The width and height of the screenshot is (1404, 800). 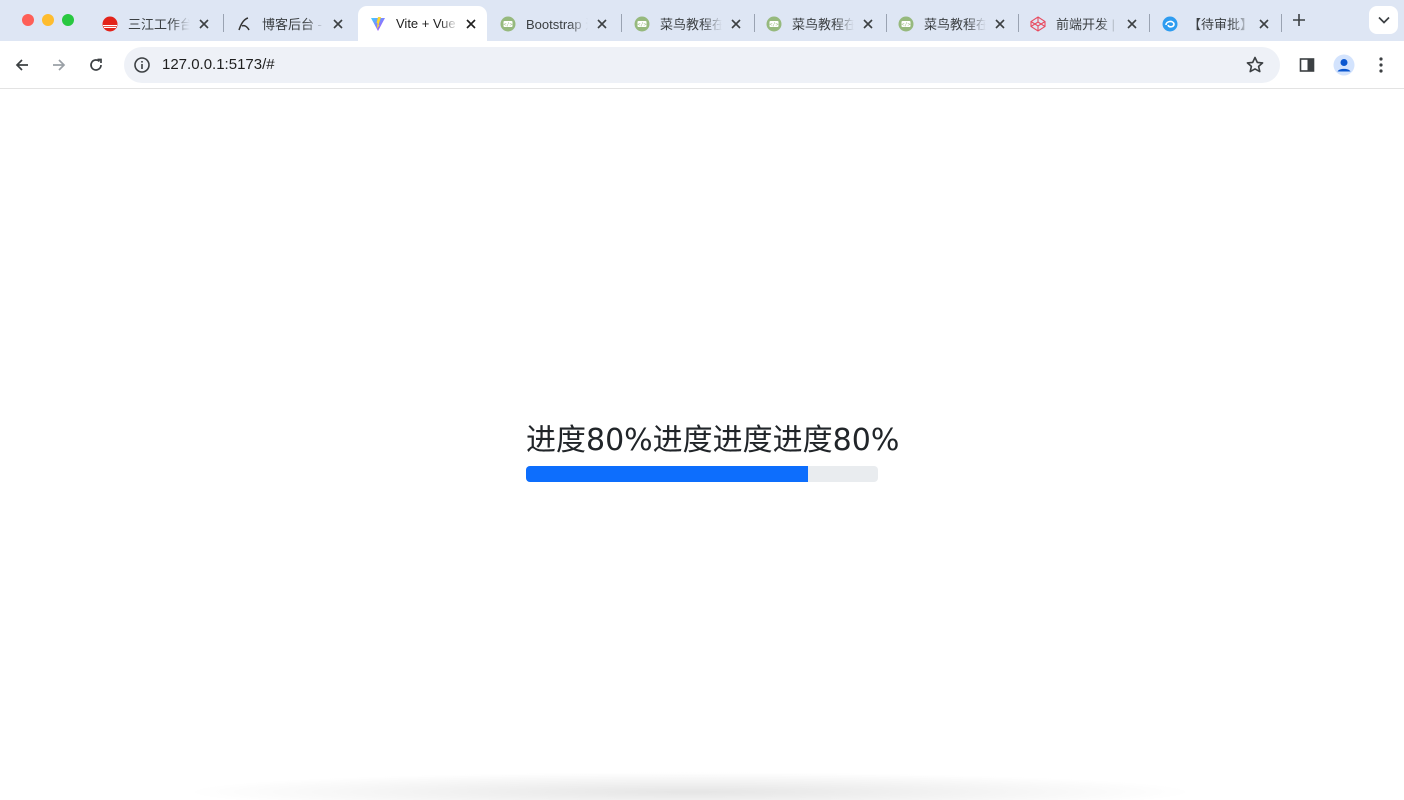 I want to click on maximize-window-button, so click(x=68, y=20).